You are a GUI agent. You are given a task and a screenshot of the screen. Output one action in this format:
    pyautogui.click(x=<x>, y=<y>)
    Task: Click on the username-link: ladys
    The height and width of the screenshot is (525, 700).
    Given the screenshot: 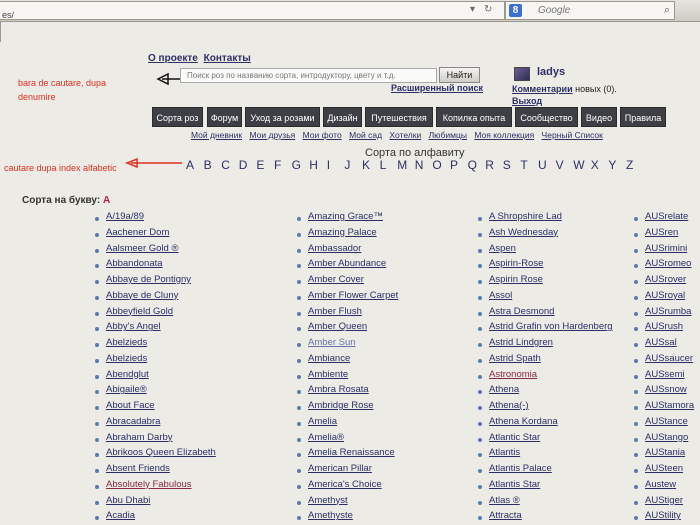 What is the action you would take?
    pyautogui.click(x=551, y=72)
    